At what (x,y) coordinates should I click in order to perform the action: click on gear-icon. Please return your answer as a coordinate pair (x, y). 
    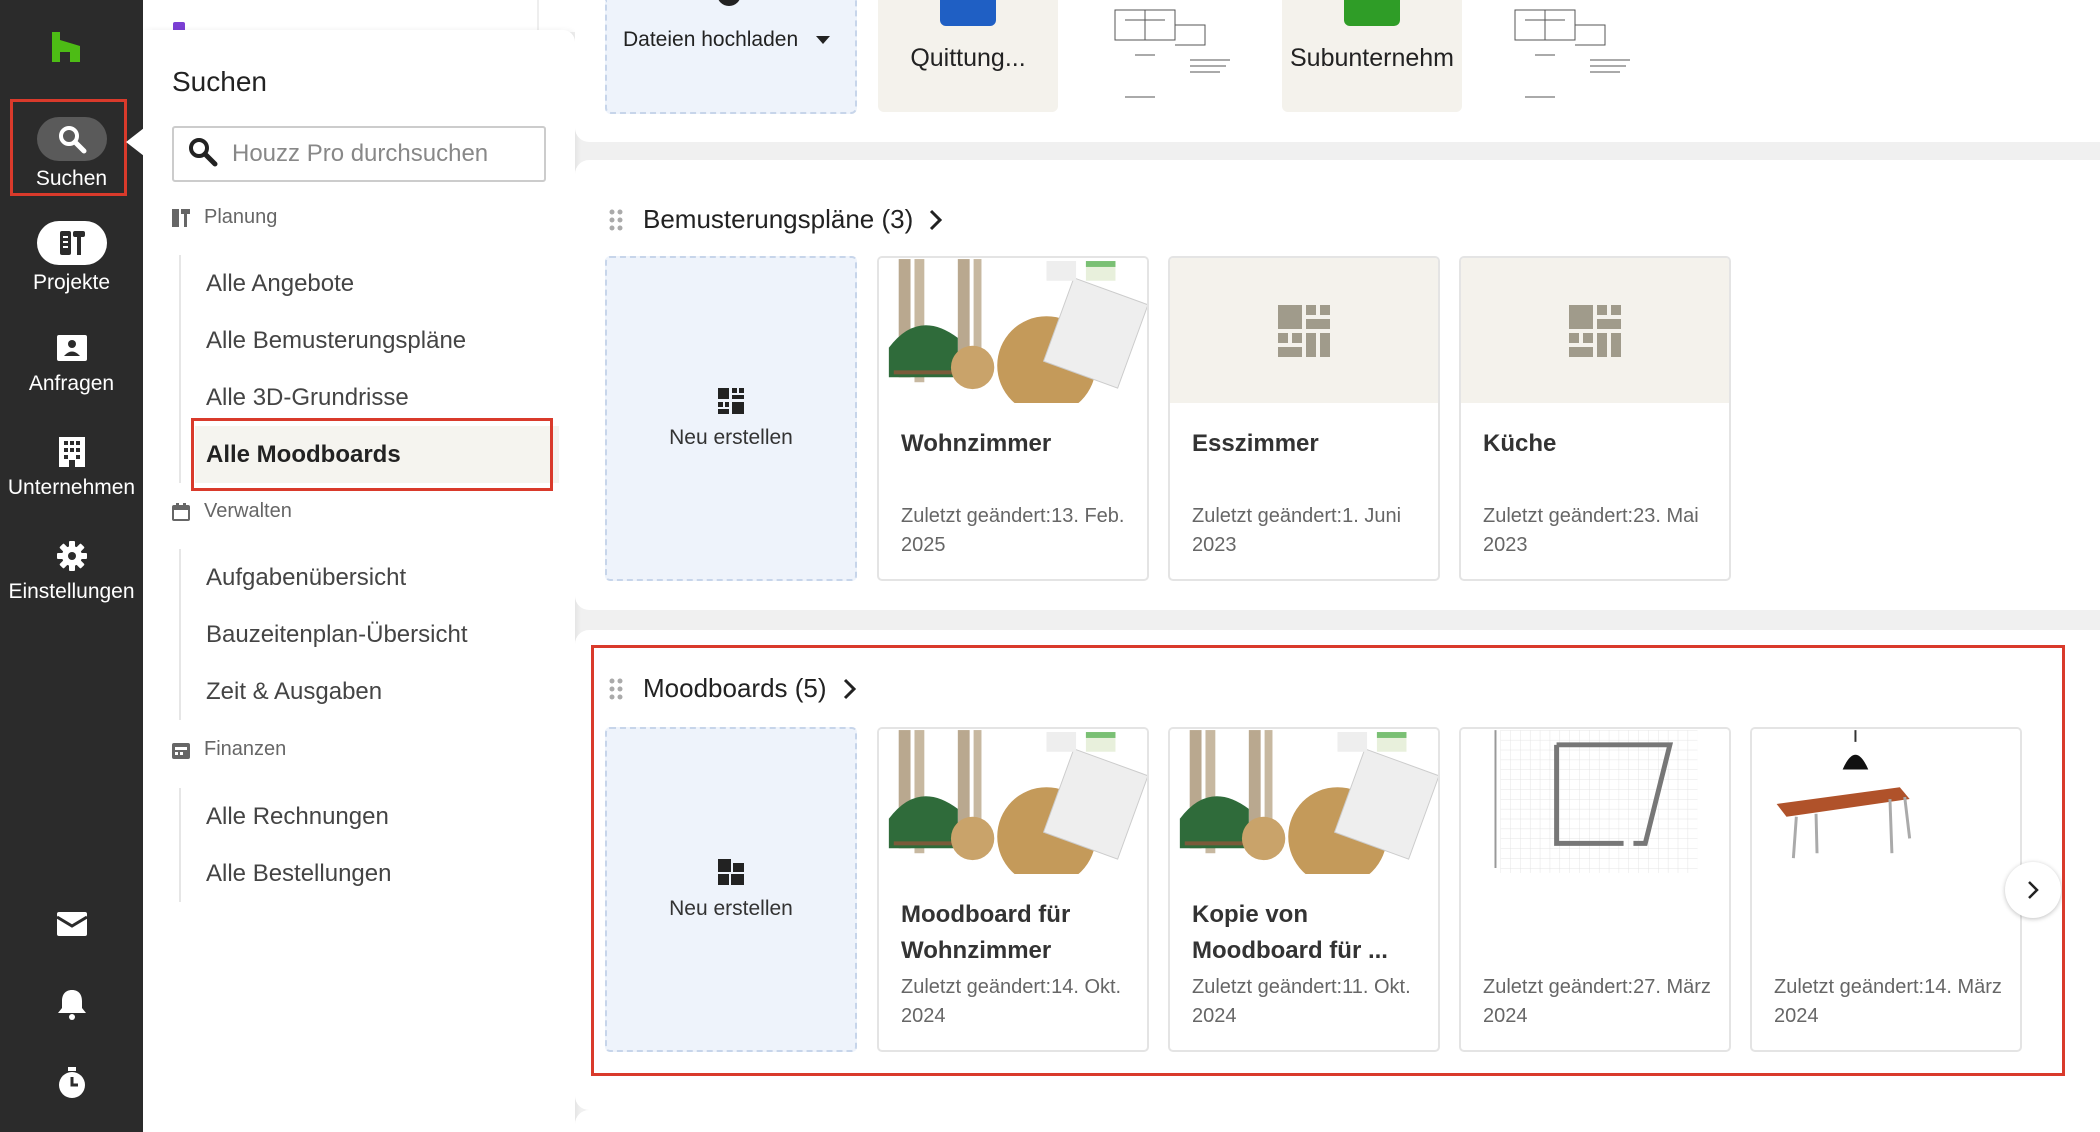
    Looking at the image, I should click on (72, 556).